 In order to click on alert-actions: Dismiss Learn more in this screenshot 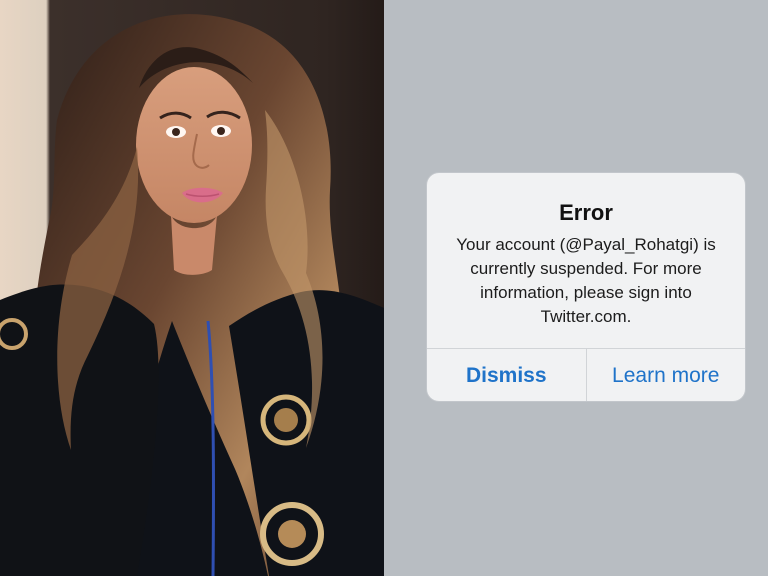, I will do `click(586, 374)`.